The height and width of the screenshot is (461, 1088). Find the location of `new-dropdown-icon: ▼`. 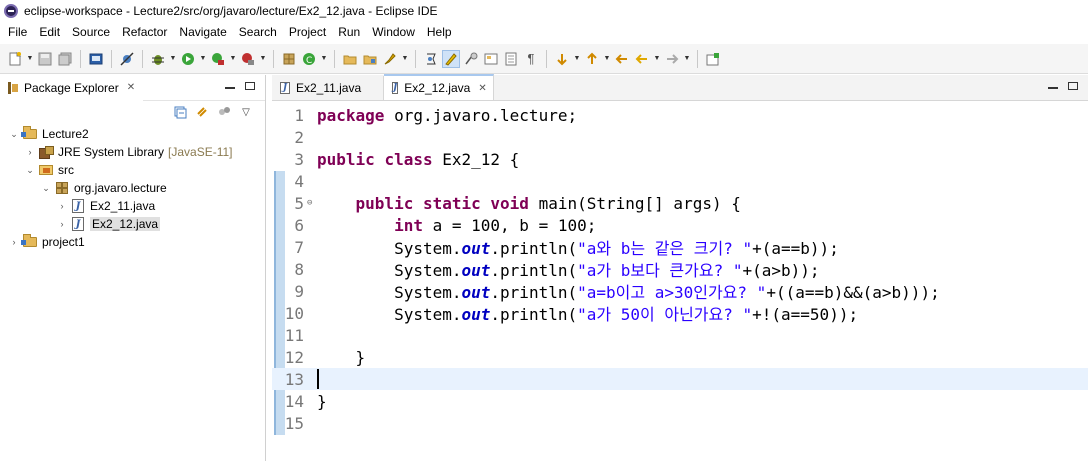

new-dropdown-icon: ▼ is located at coordinates (30, 59).